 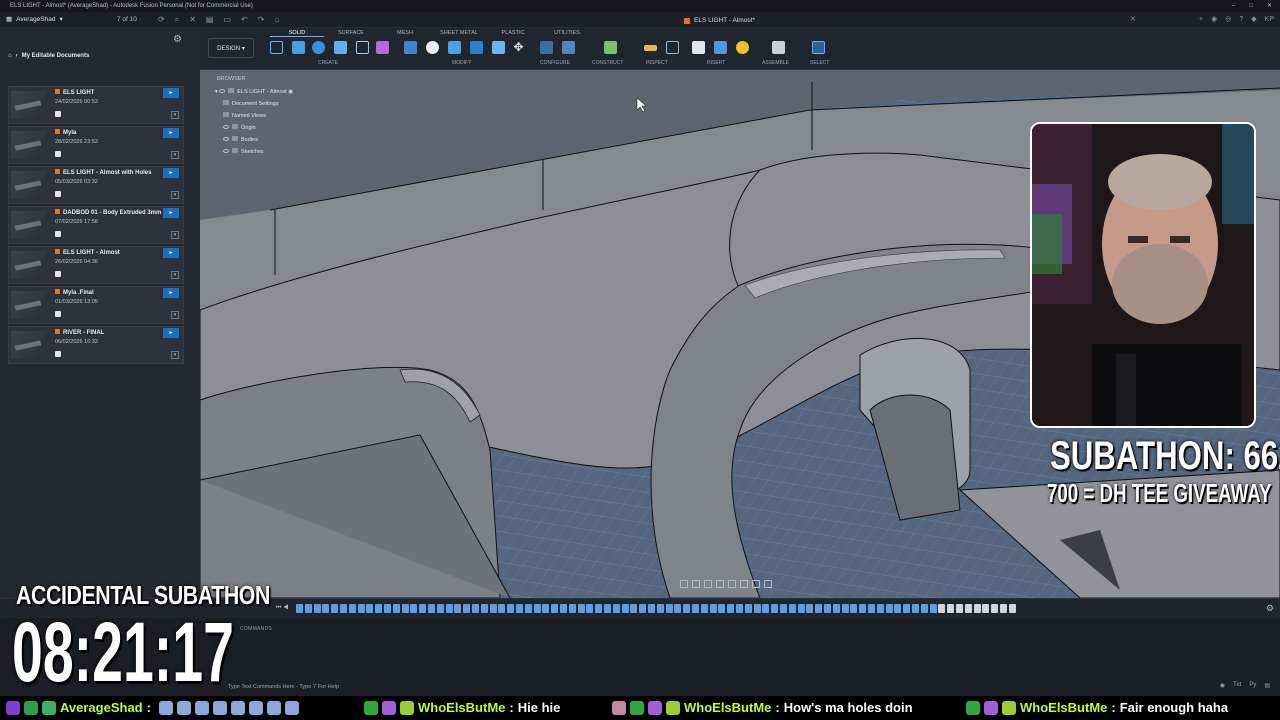 I want to click on browser-node-bodies: Bodies, so click(x=240, y=139).